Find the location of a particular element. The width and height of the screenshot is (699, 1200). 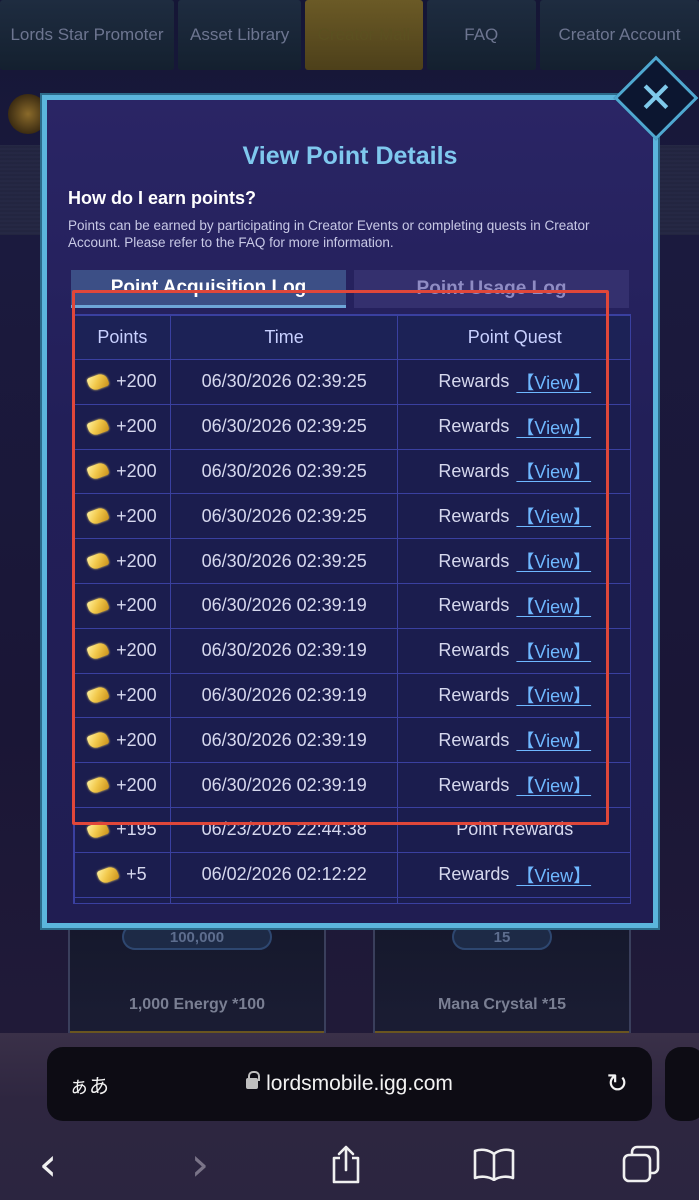

reload-icon: ↻ is located at coordinates (617, 1084).